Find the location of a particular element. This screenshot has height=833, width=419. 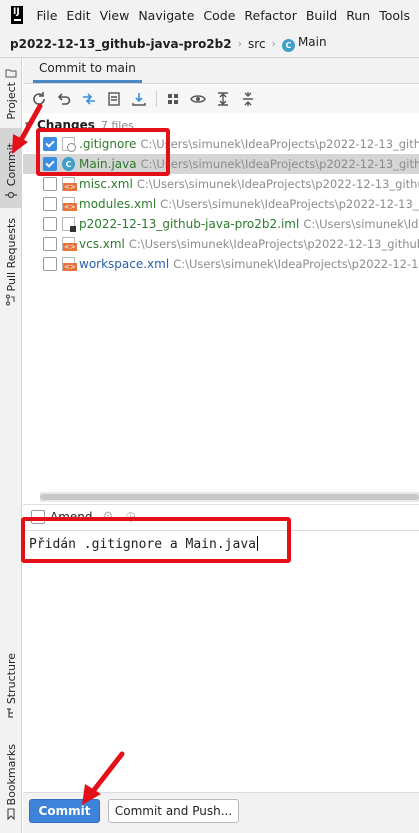

gear-icon: ⚙ is located at coordinates (109, 516).